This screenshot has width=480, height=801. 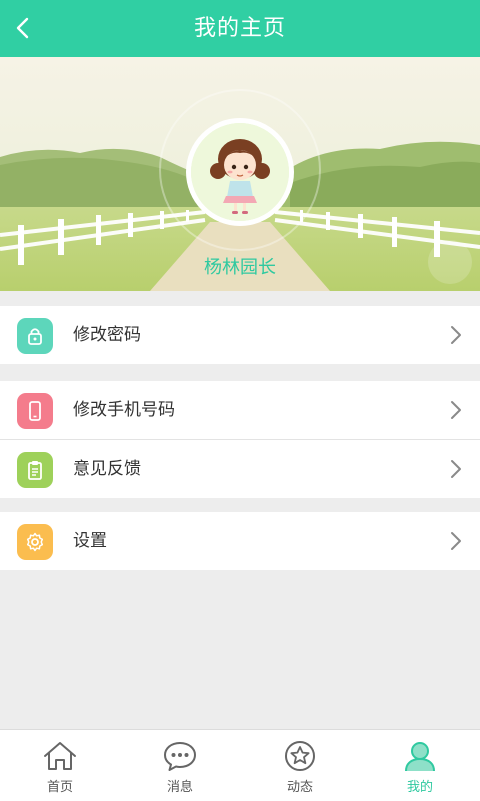 I want to click on lock-icon, so click(x=35, y=336).